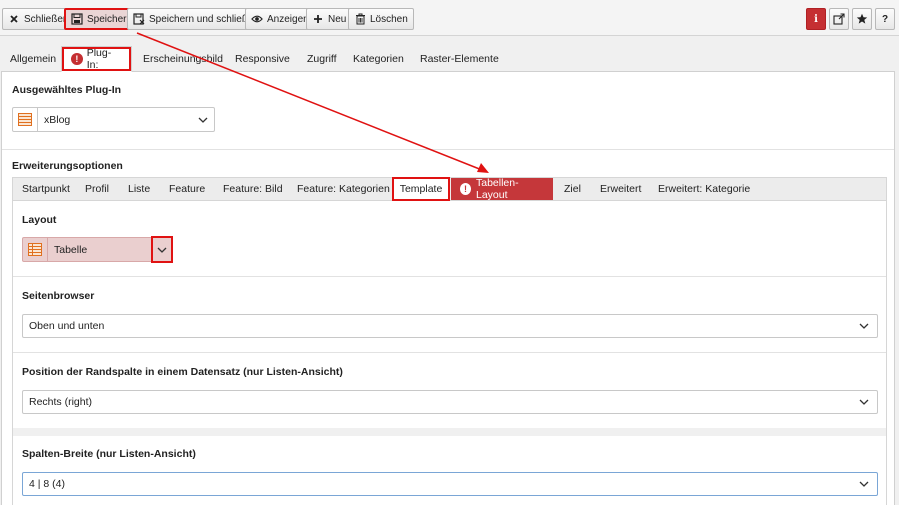 Image resolution: width=899 pixels, height=505 pixels. I want to click on tab-label: Profil, so click(97, 189).